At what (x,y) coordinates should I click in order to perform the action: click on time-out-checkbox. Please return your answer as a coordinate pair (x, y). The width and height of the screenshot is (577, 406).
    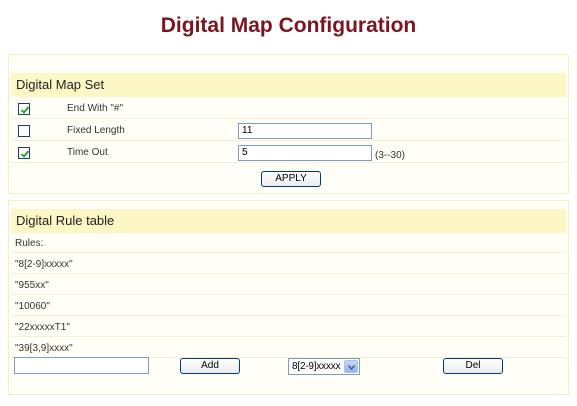
    Looking at the image, I should click on (24, 153).